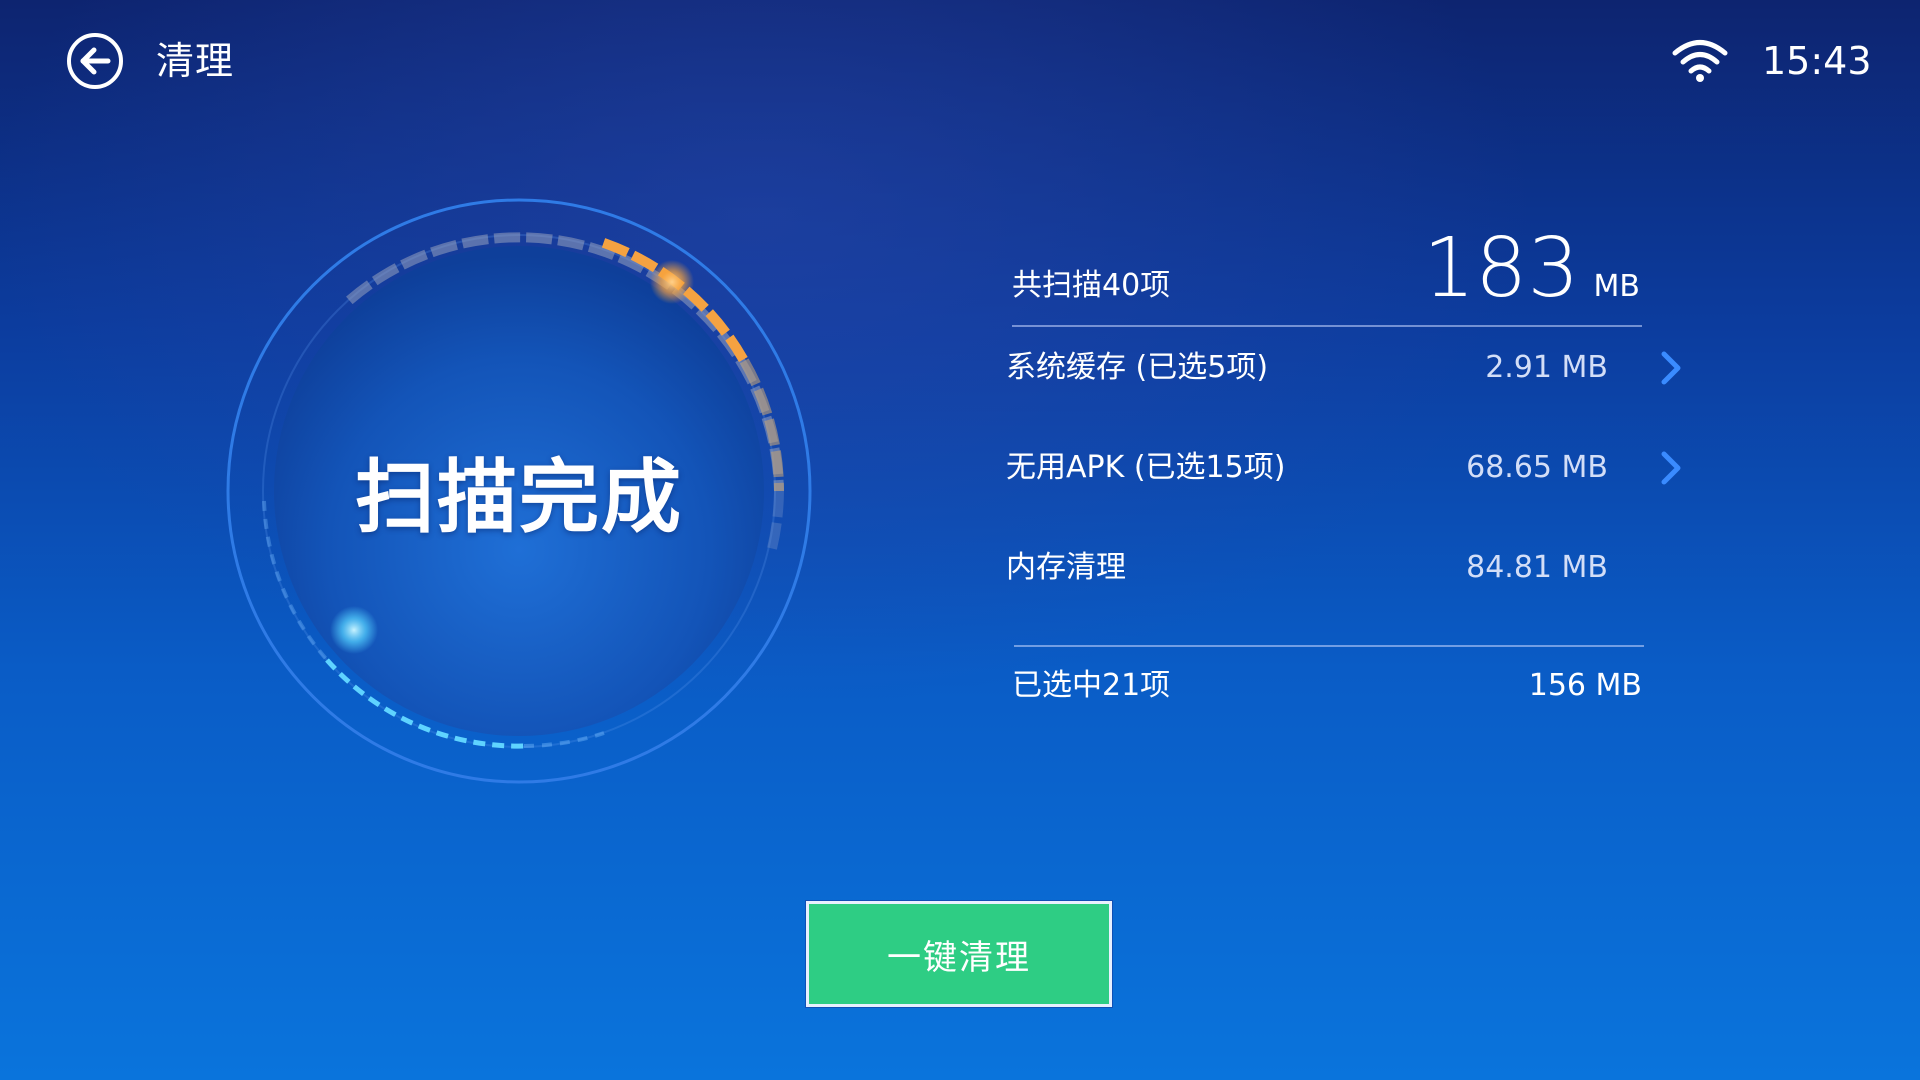  I want to click on selected-summary: 已选中21项 156 MB, so click(1327, 686).